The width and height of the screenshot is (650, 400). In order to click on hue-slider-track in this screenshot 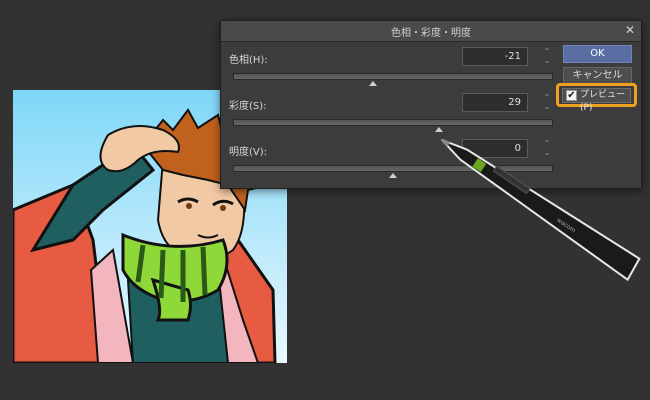, I will do `click(393, 76)`.